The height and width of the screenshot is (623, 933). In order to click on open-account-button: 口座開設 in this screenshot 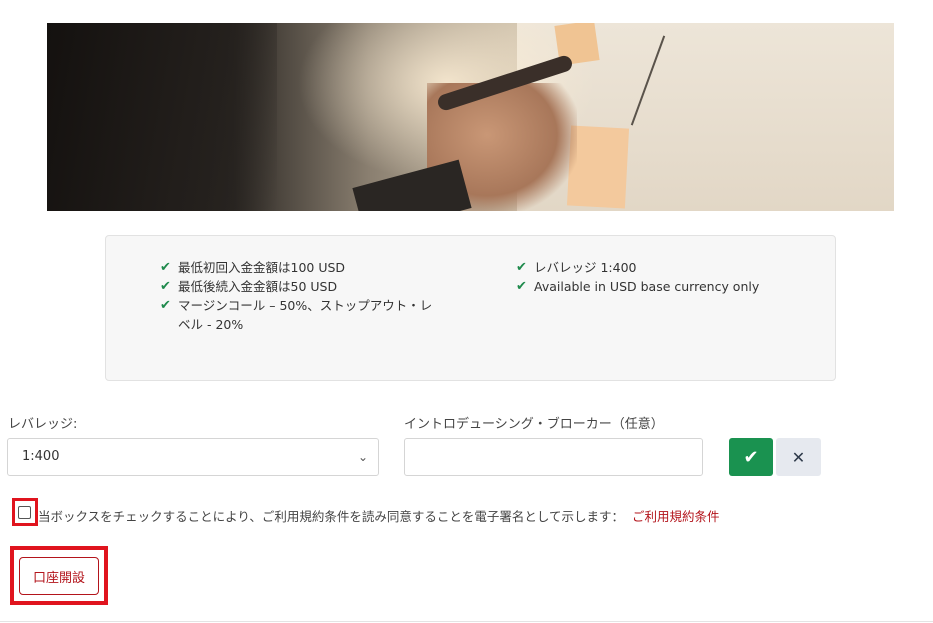, I will do `click(59, 576)`.